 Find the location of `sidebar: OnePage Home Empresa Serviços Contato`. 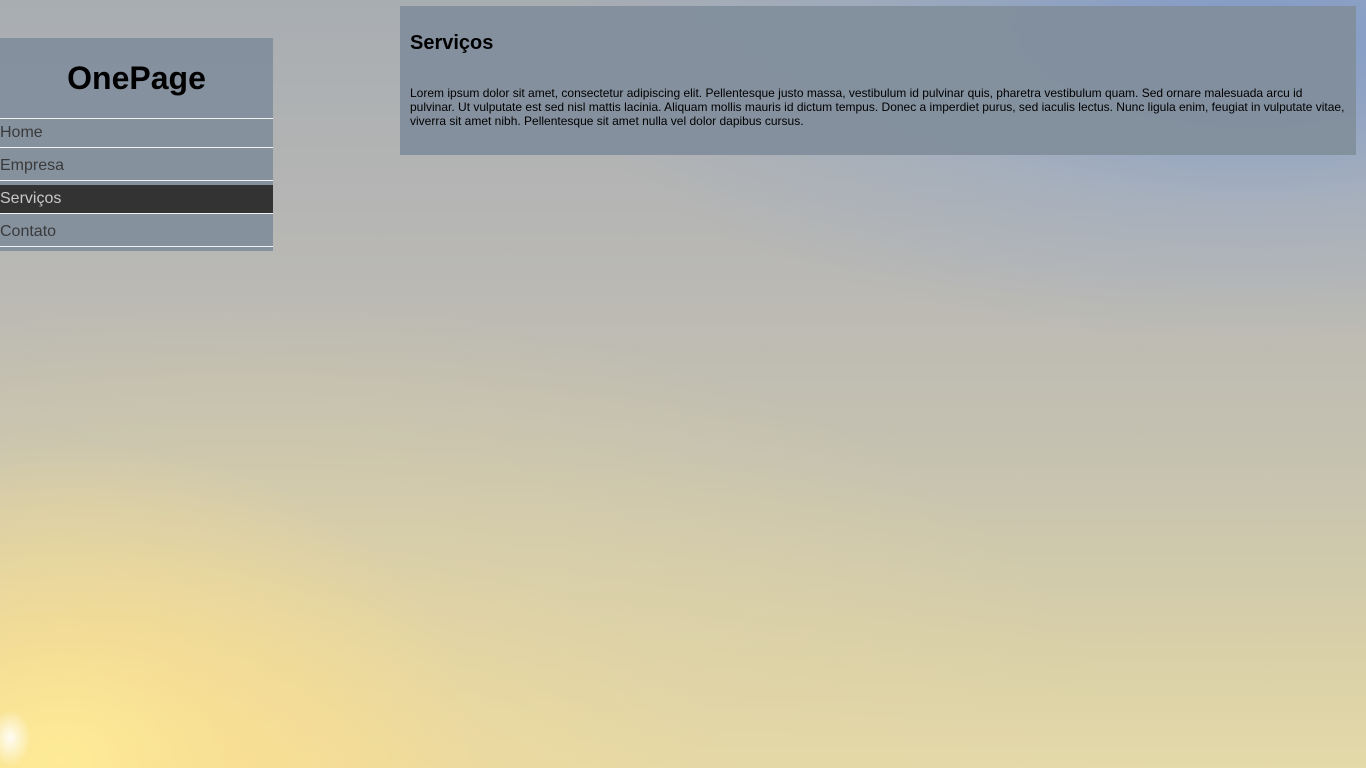

sidebar: OnePage Home Empresa Serviços Contato is located at coordinates (136, 144).